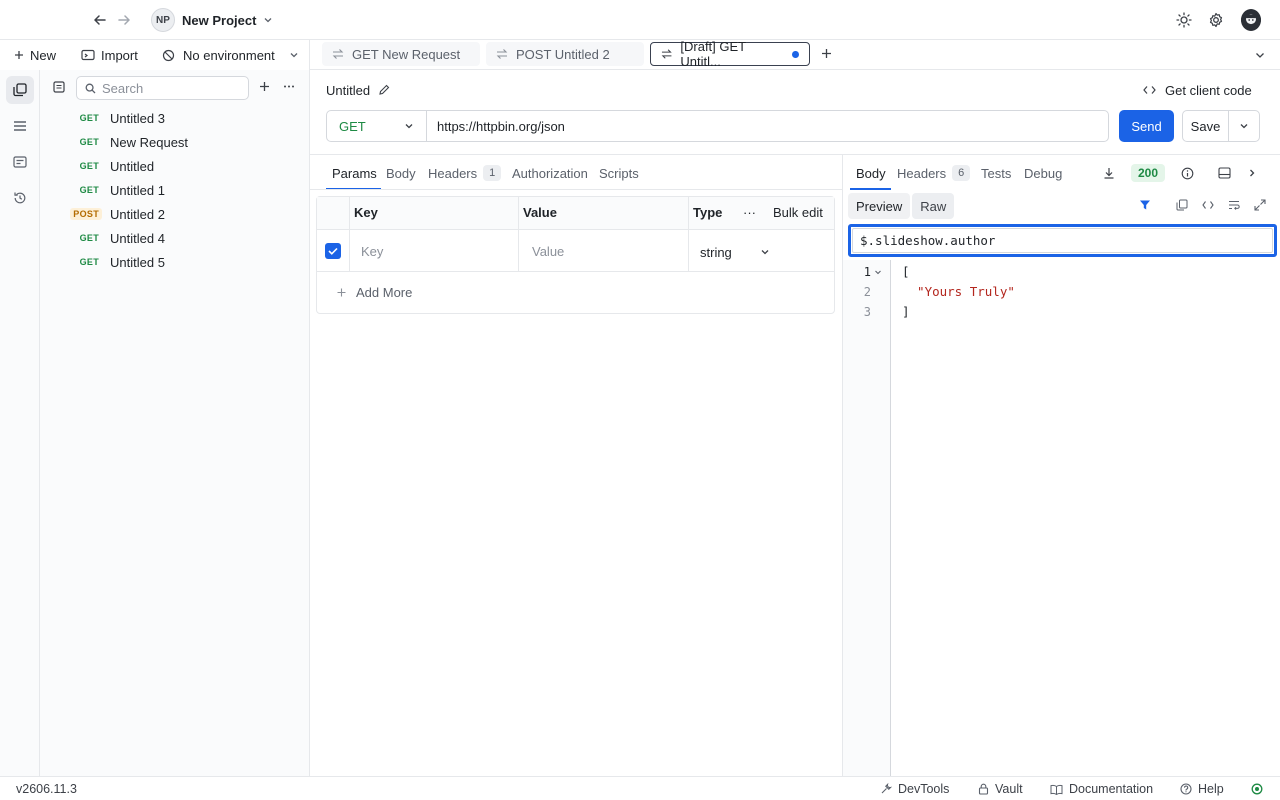 The image size is (1280, 800). Describe the element at coordinates (1109, 173) in the screenshot. I see `download-icon` at that location.